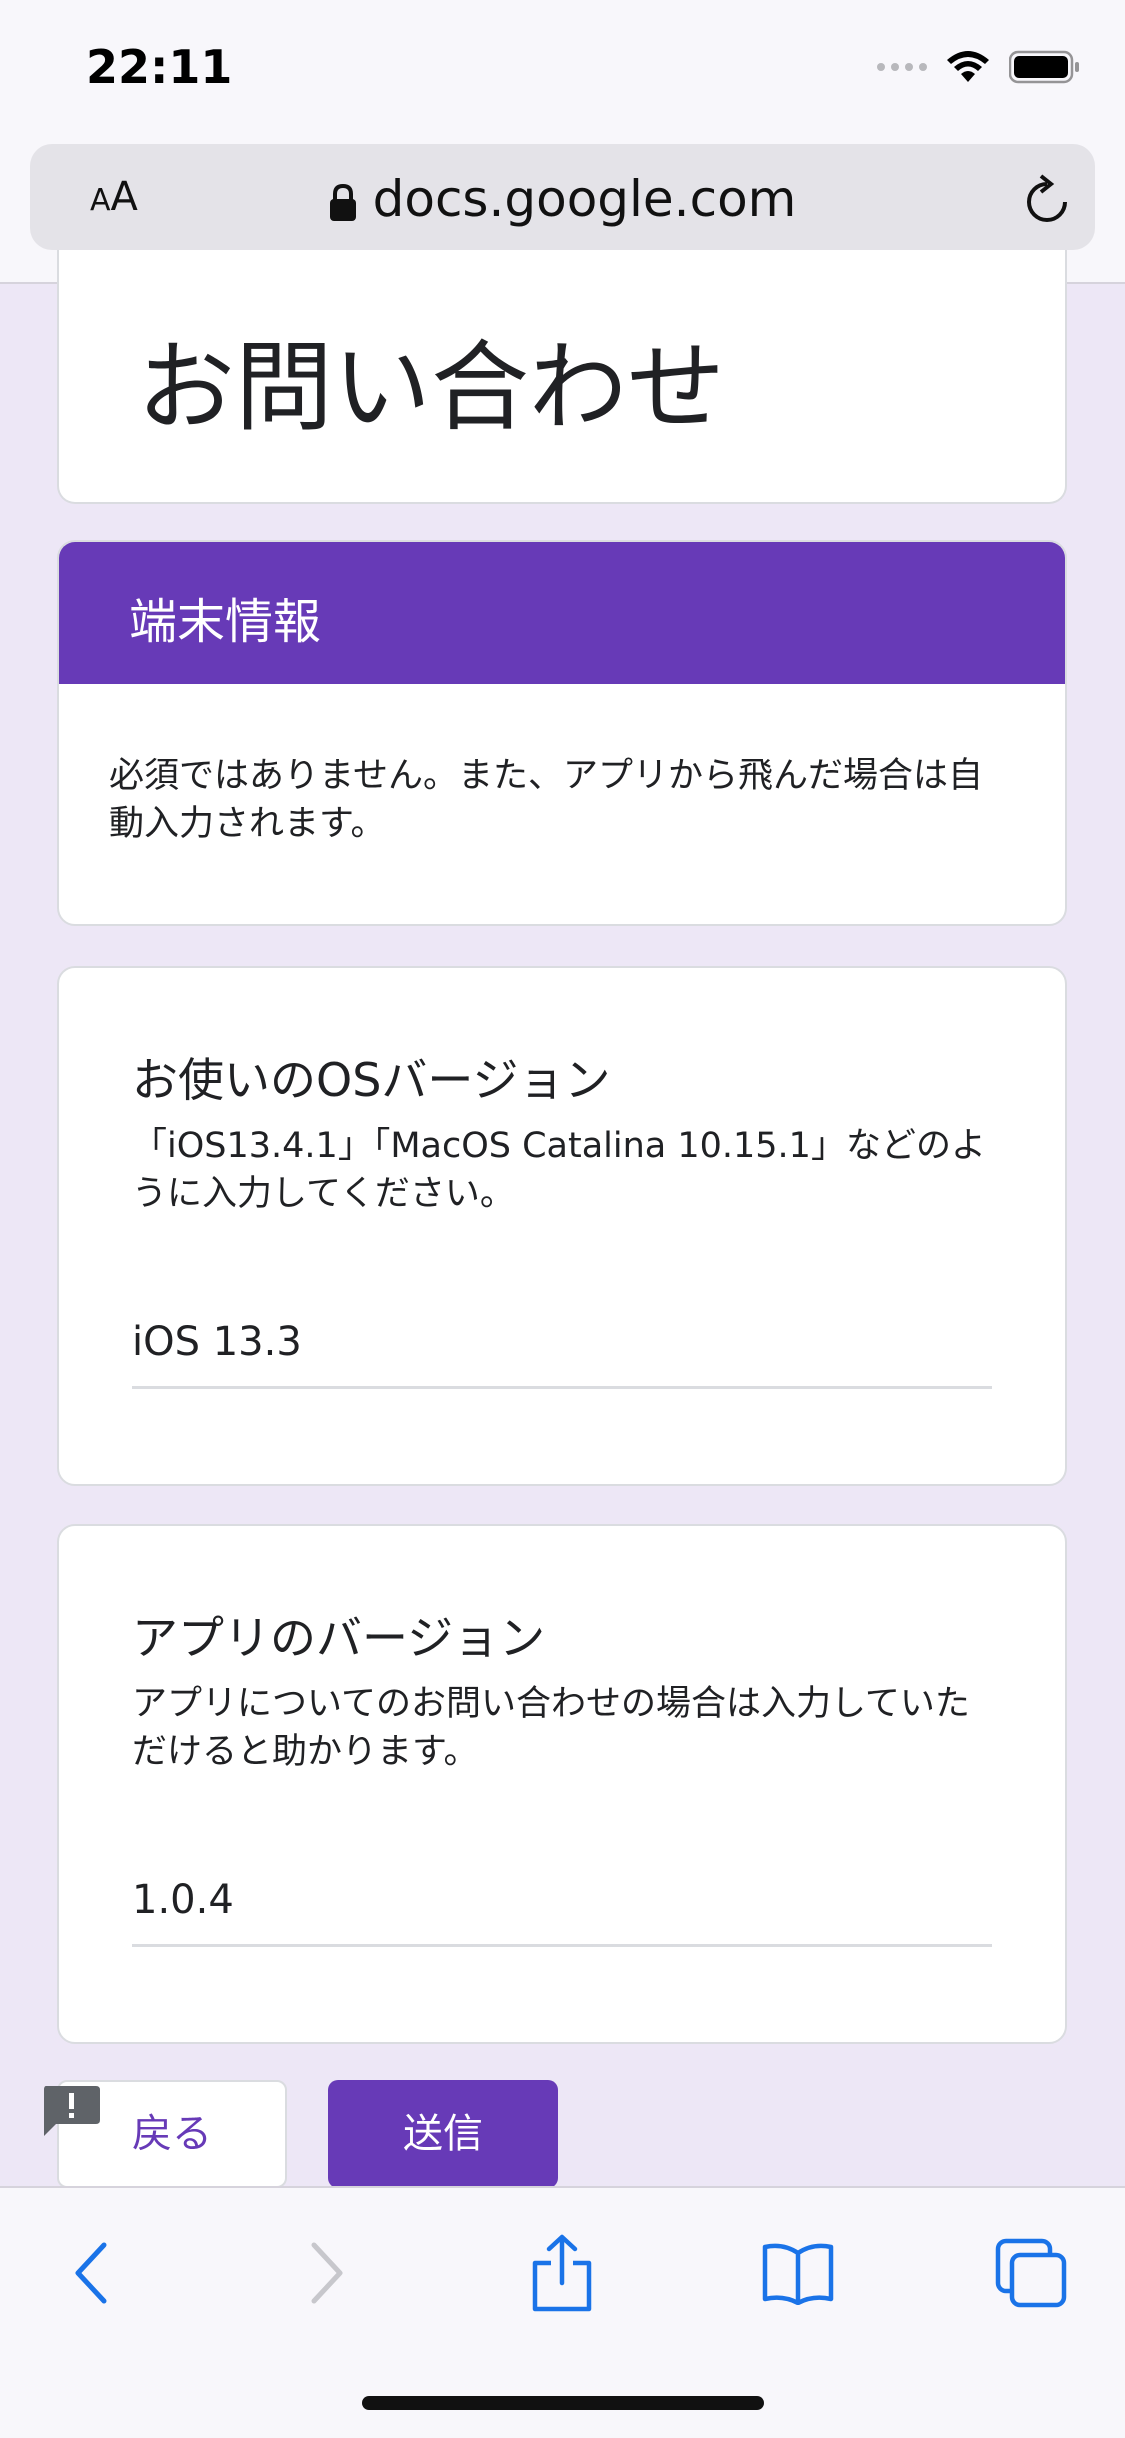 The image size is (1125, 2438). Describe the element at coordinates (562, 733) in the screenshot. I see `section-card: 端末情報 必須ではありません。また、アプリから飛んだ場合は自動入力されます。` at that location.